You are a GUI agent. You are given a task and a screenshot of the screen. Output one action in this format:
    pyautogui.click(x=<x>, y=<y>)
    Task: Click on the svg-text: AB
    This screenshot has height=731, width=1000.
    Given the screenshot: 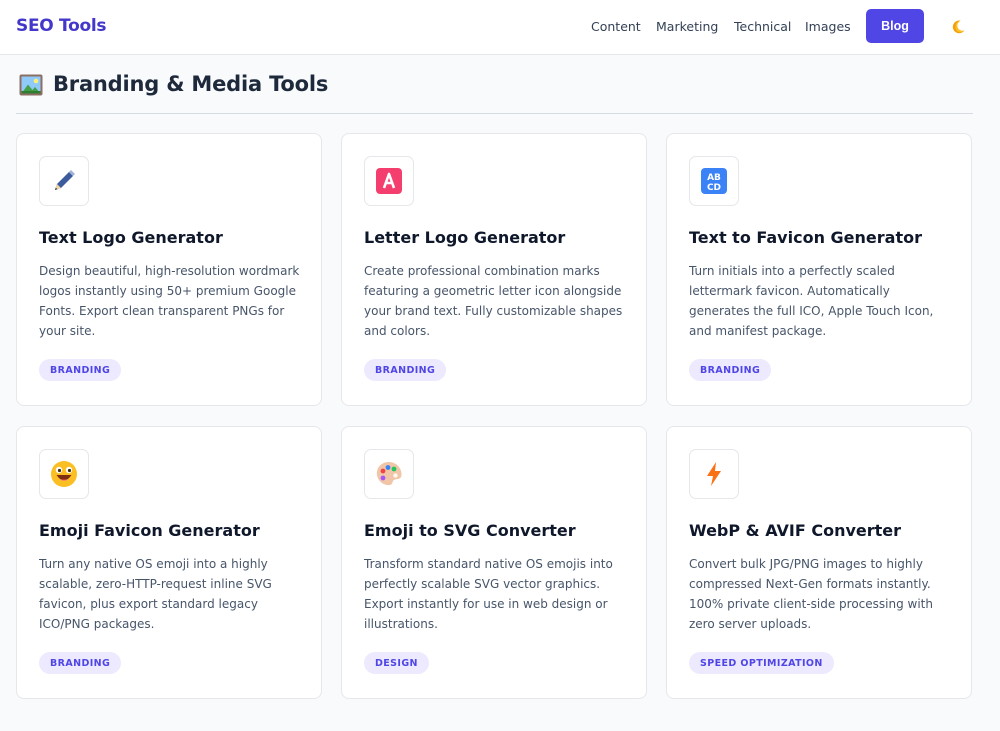 What is the action you would take?
    pyautogui.click(x=714, y=178)
    